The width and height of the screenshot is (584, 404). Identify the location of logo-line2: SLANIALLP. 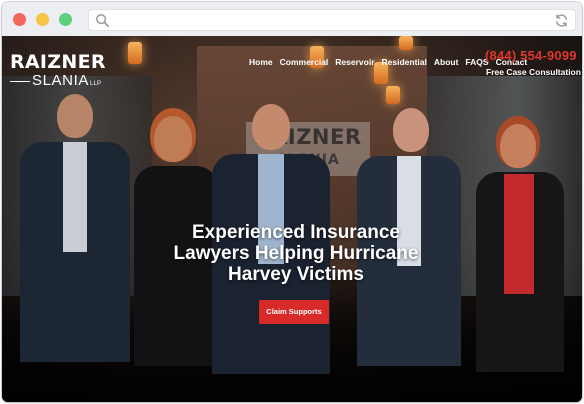
(66, 82).